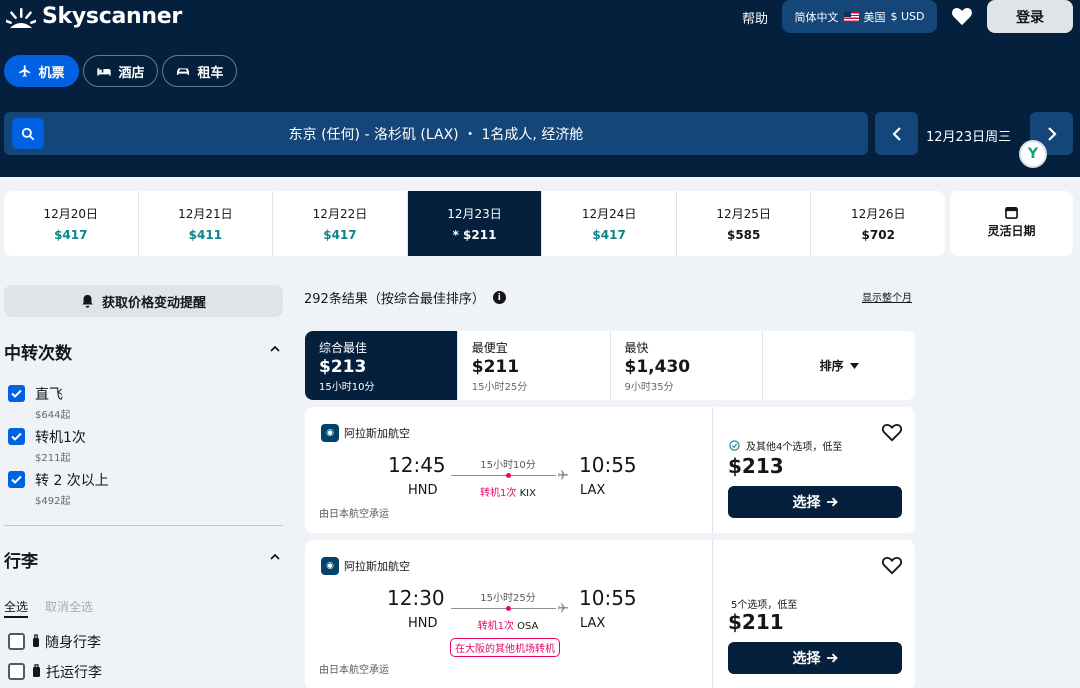 The height and width of the screenshot is (688, 1080). I want to click on date-cell-selected: 12月23日 * $211, so click(475, 223).